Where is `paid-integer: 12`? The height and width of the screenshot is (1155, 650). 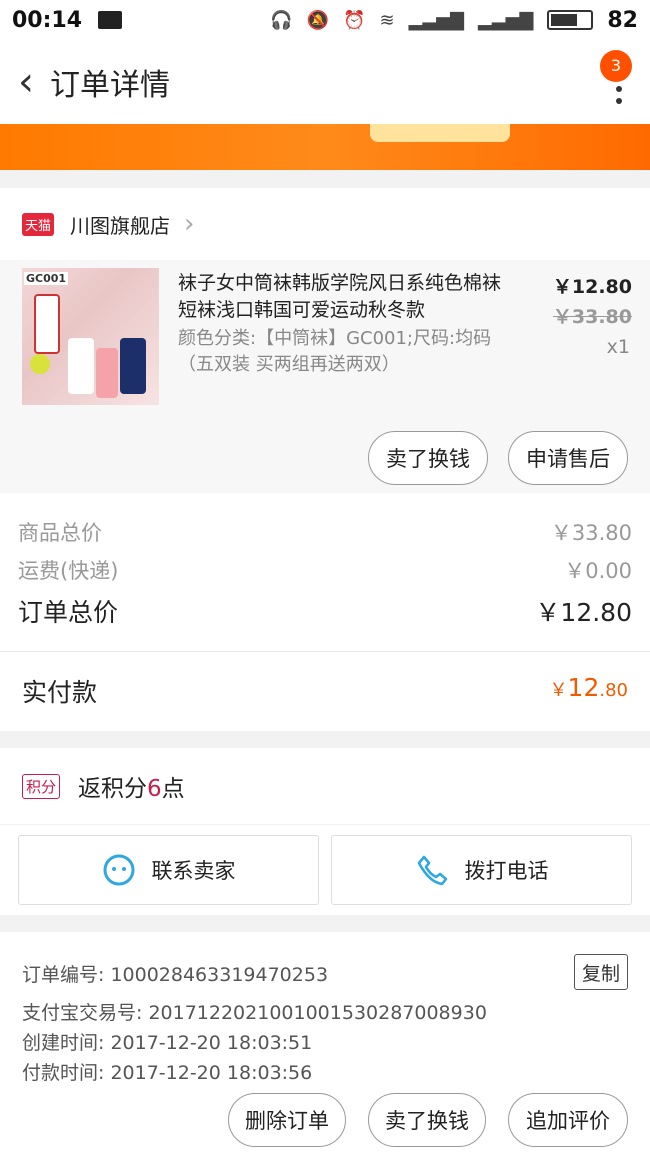
paid-integer: 12 is located at coordinates (583, 687).